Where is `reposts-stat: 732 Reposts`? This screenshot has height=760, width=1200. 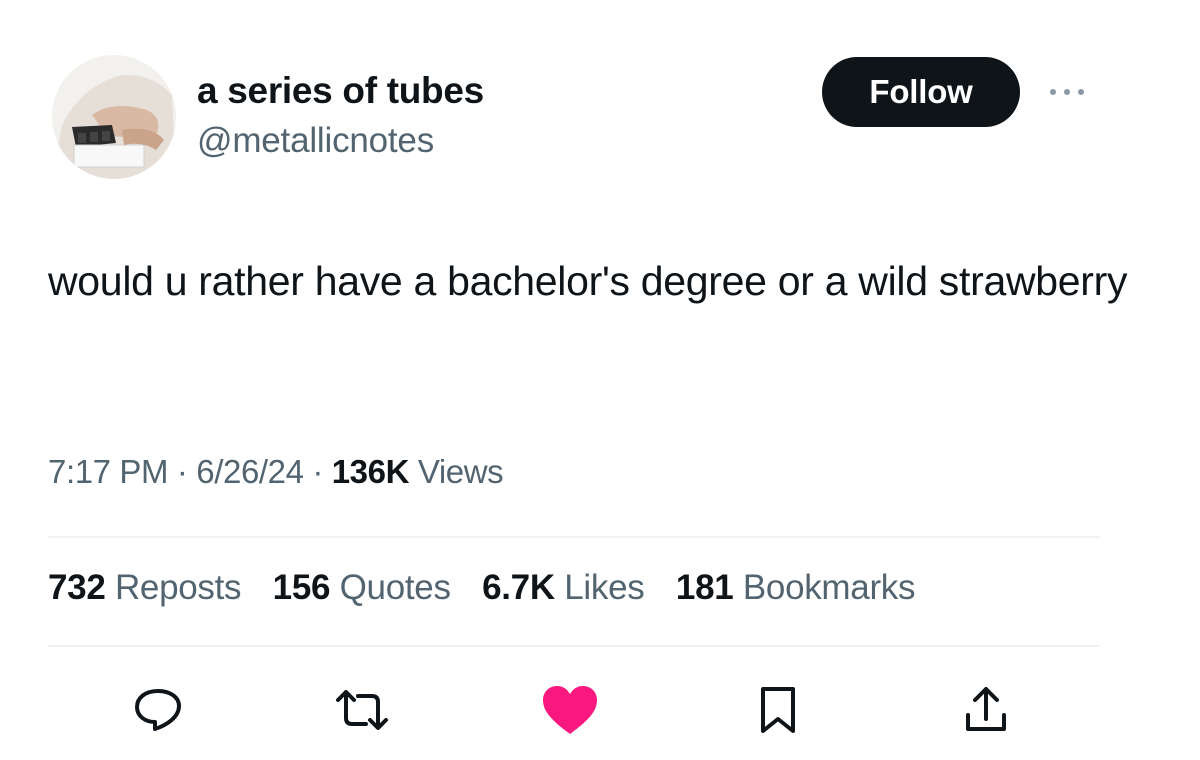
reposts-stat: 732 Reposts is located at coordinates (145, 587).